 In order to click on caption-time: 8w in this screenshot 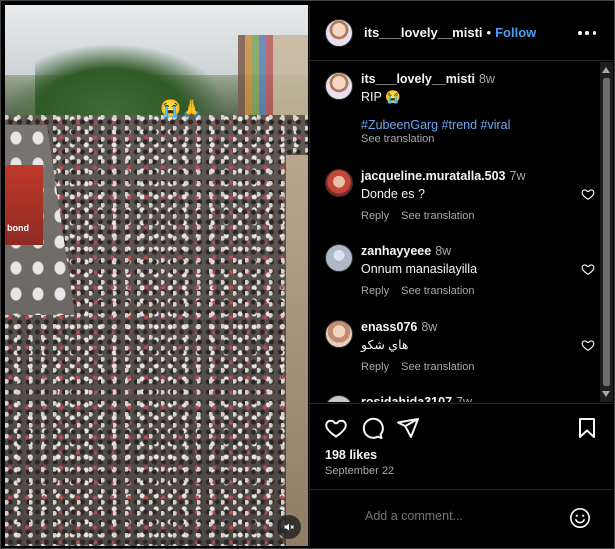, I will do `click(487, 79)`.